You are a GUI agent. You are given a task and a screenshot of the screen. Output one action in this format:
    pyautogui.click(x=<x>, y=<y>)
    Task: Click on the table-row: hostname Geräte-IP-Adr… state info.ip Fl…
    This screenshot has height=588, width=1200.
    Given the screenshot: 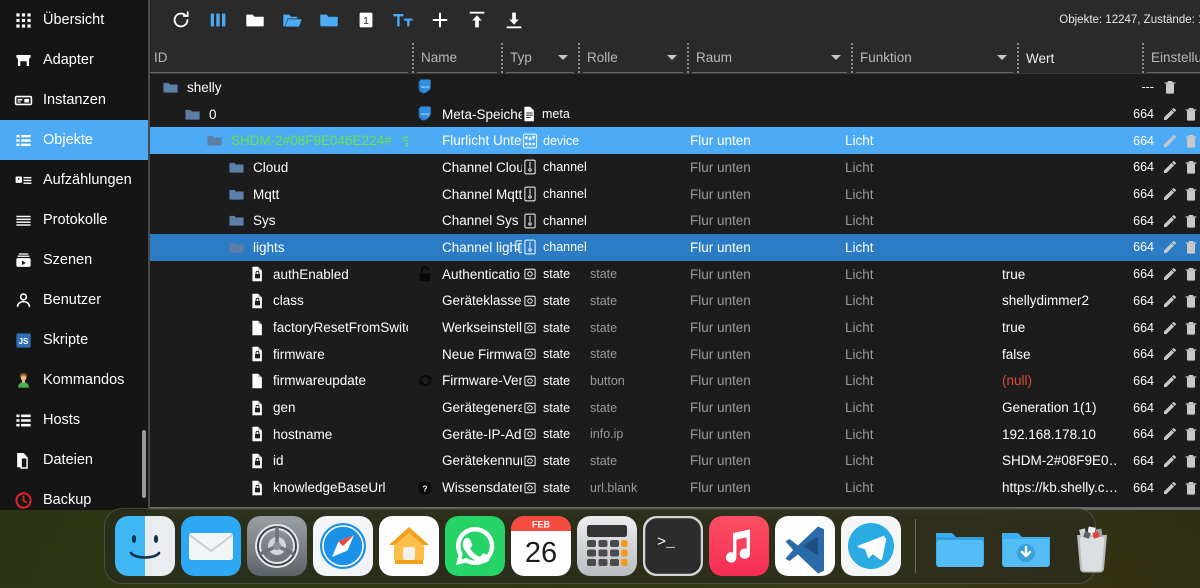 What is the action you would take?
    pyautogui.click(x=675, y=434)
    